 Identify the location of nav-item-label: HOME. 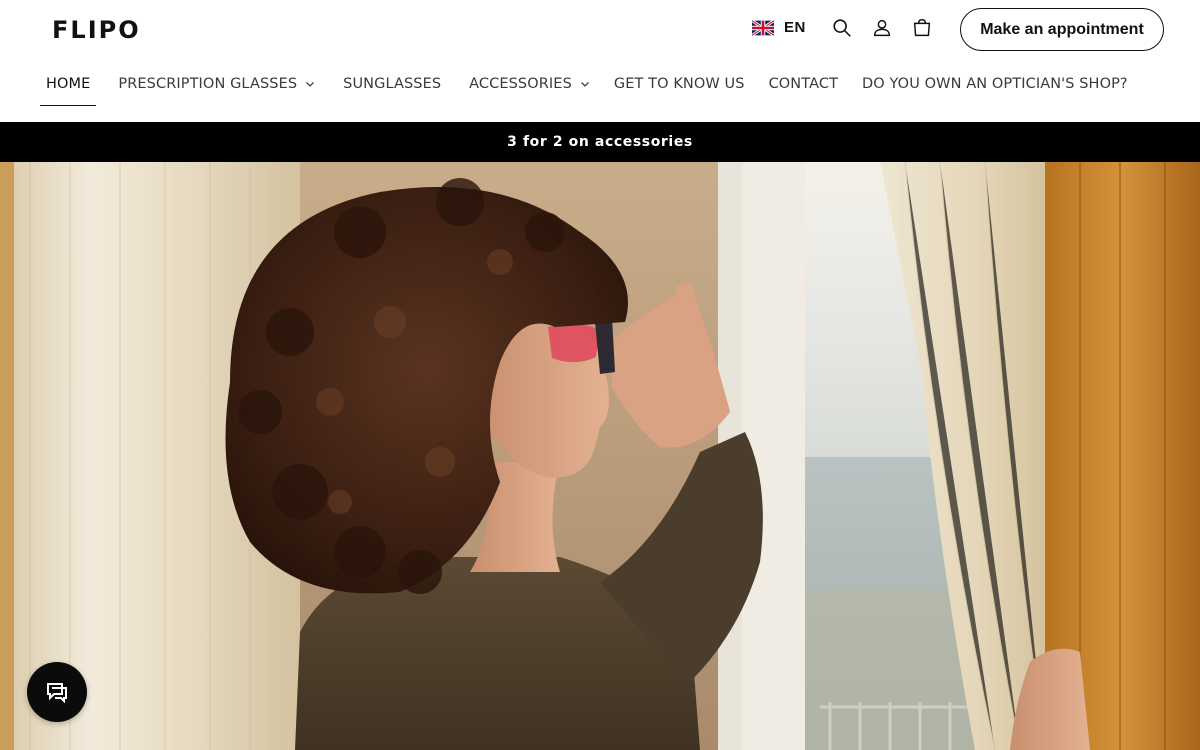
(68, 84).